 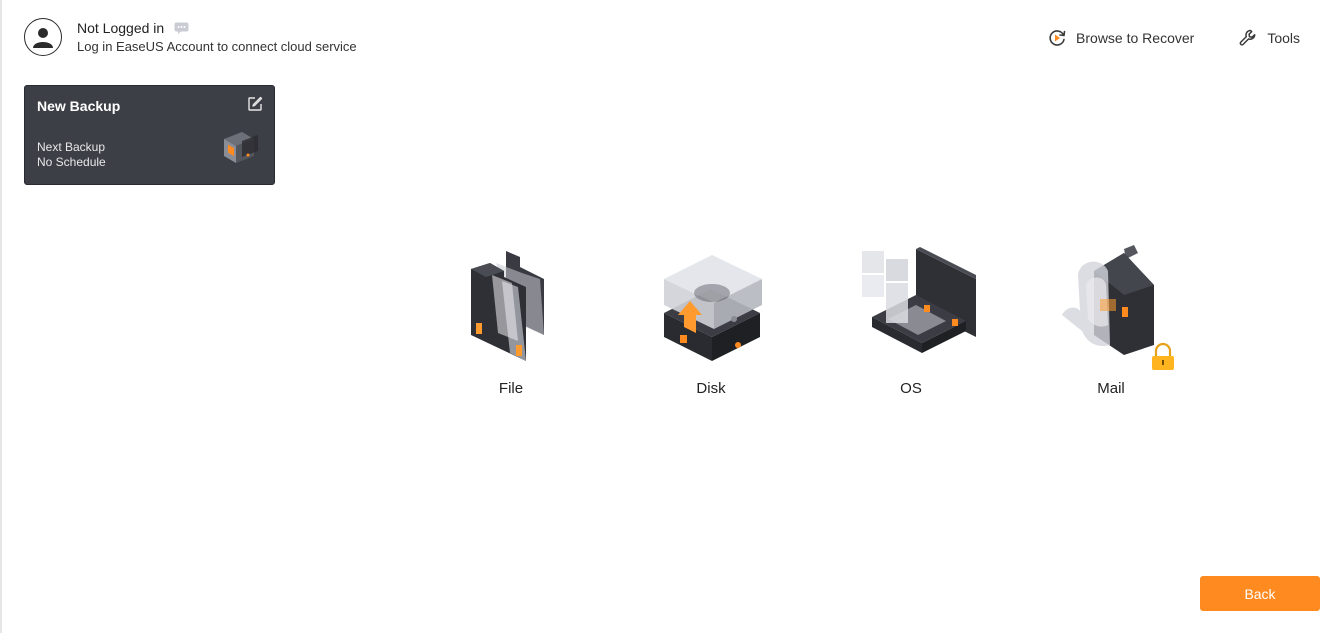 What do you see at coordinates (217, 28) in the screenshot?
I see `account-status-row: Not Logged in` at bounding box center [217, 28].